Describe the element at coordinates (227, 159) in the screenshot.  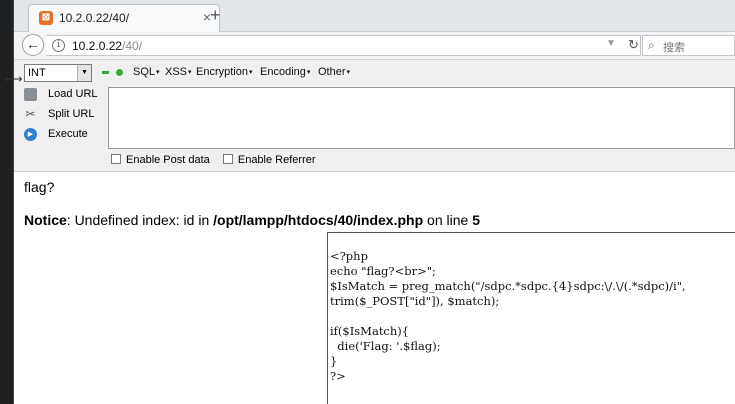
I see `enable-referrer-checkbox` at that location.